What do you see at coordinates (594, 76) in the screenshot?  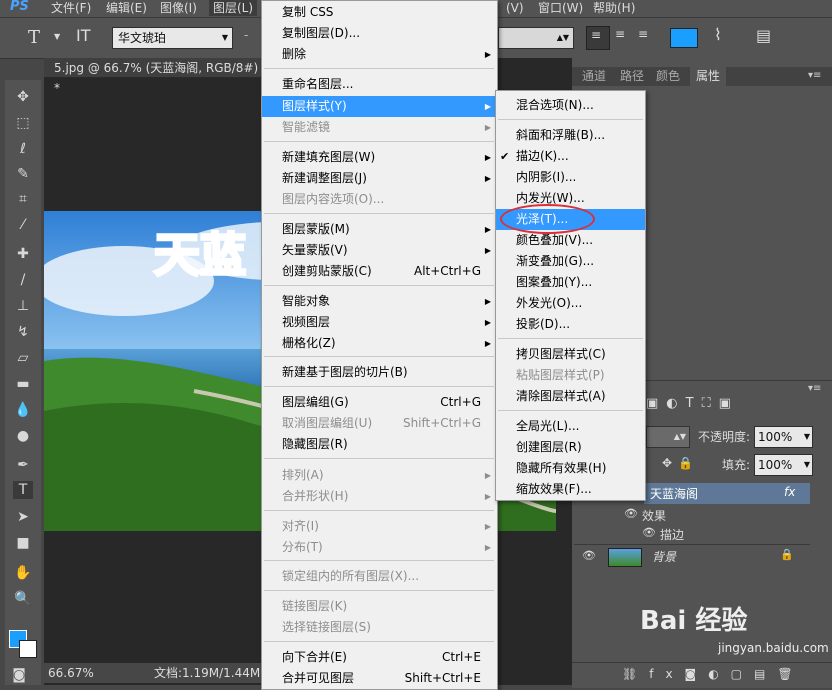 I see `tab-channels: 通道` at bounding box center [594, 76].